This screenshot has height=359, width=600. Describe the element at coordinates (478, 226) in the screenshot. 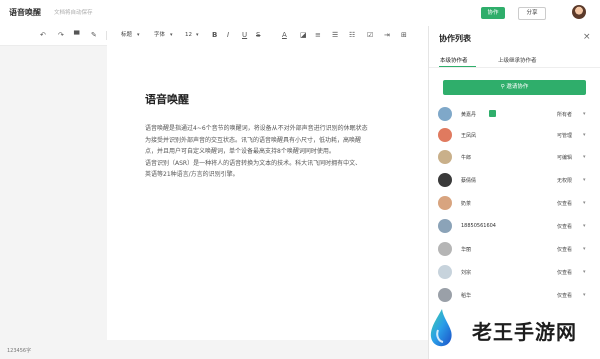

I see `collaborator-name: 18850561604` at that location.